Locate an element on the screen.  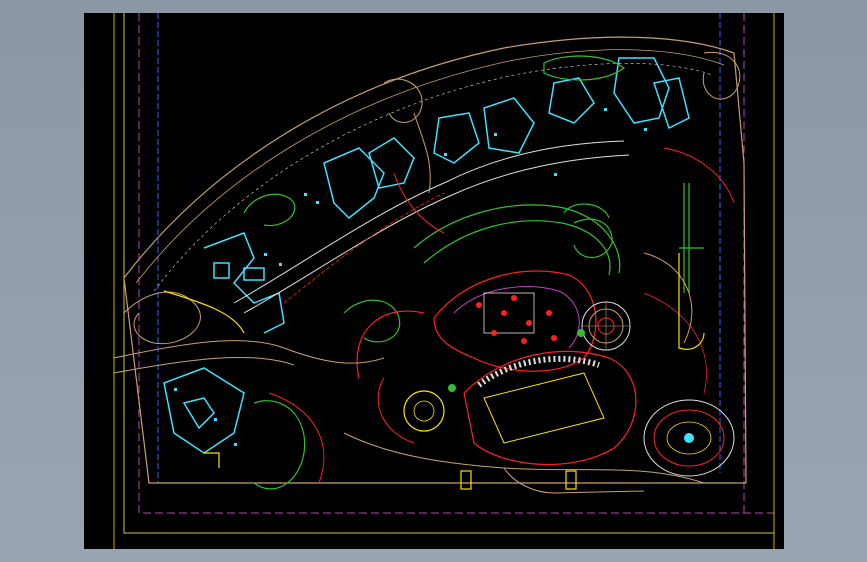
central-plaza-buildings is located at coordinates (535, 368).